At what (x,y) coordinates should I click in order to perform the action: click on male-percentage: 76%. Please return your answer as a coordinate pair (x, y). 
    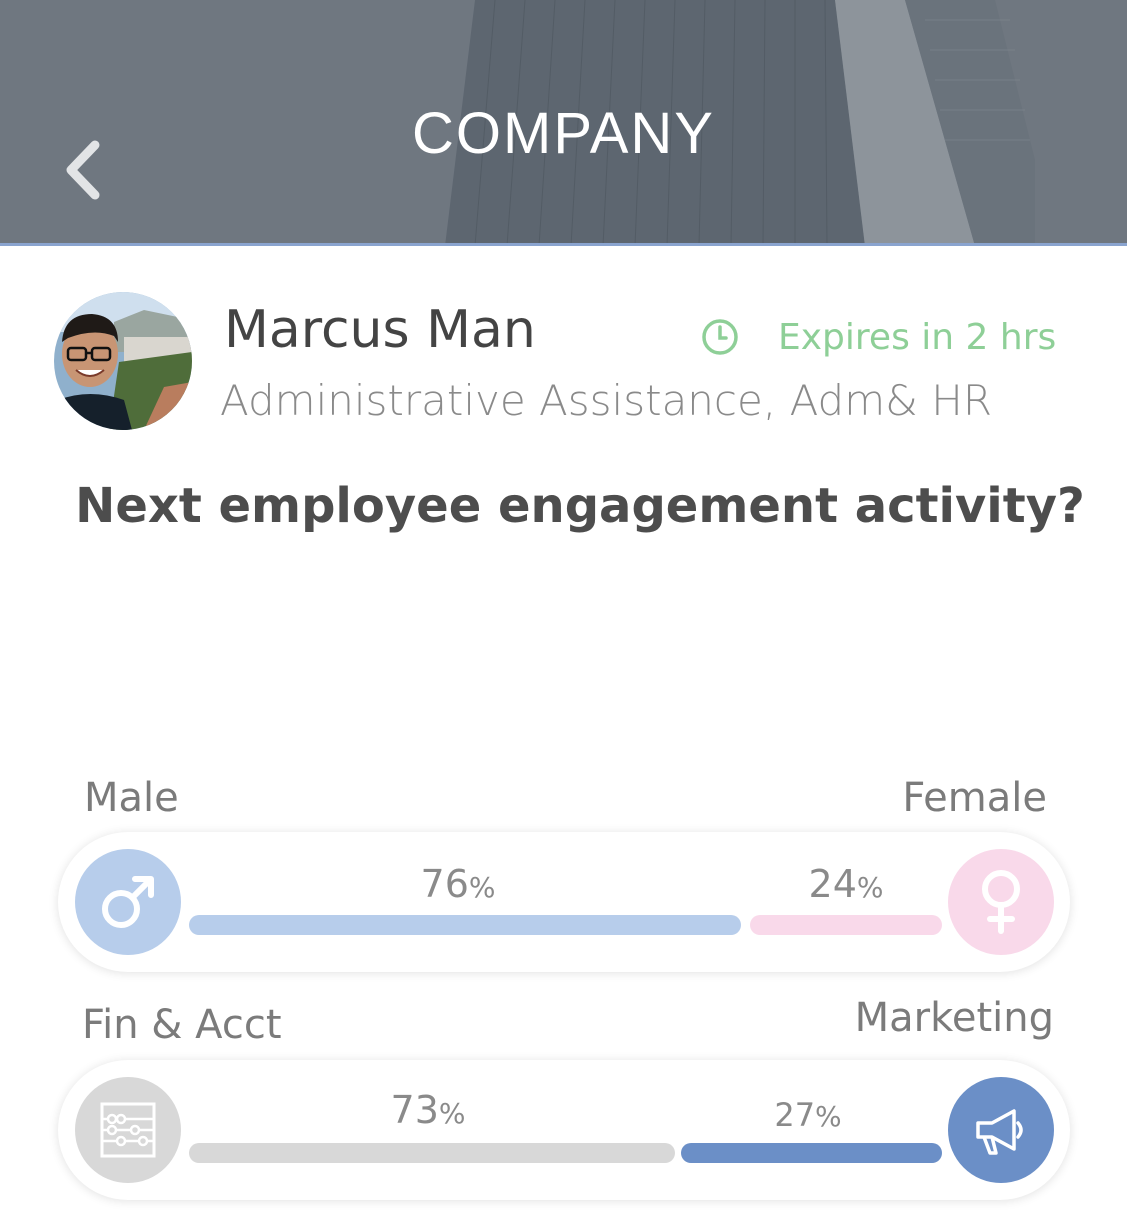
    Looking at the image, I should click on (458, 884).